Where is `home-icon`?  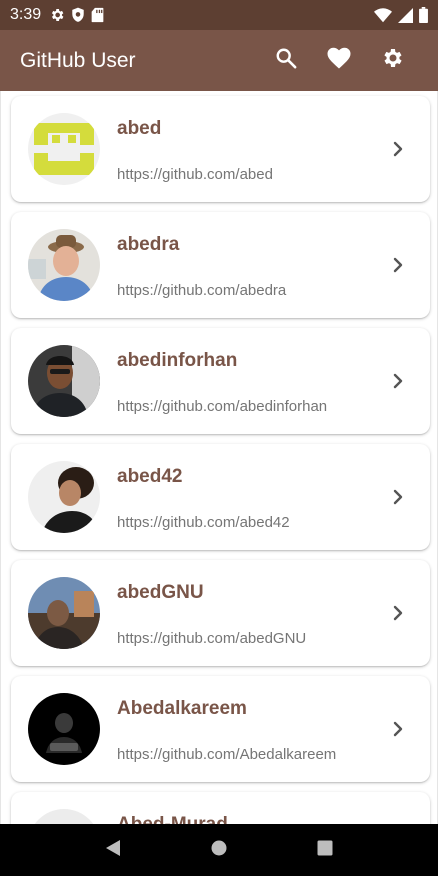
home-icon is located at coordinates (219, 850).